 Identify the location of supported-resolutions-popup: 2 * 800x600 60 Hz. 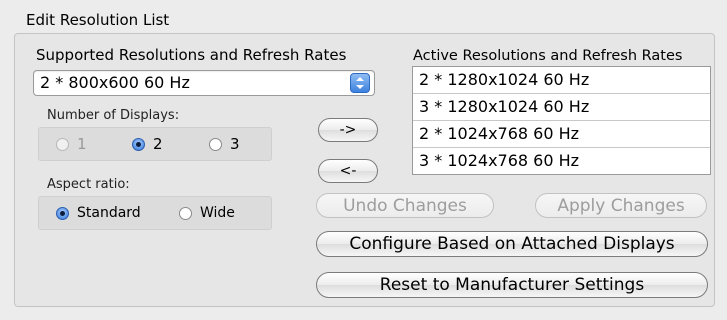
(204, 83).